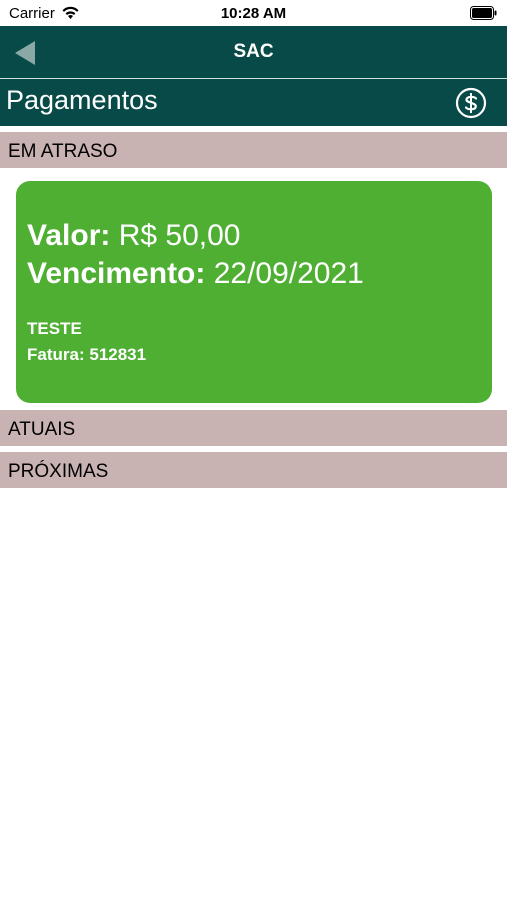 The height and width of the screenshot is (900, 507). I want to click on page-title: Pagamentos, so click(82, 100).